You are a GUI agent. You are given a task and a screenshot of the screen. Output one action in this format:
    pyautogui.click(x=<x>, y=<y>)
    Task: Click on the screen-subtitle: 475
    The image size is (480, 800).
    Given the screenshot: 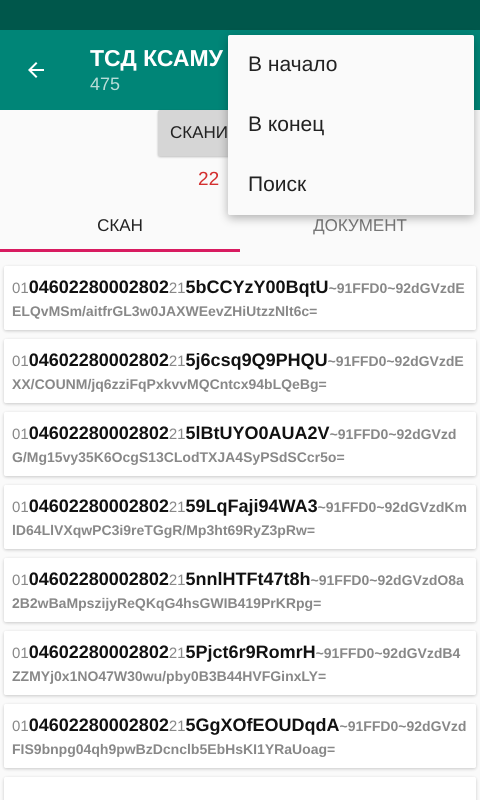 What is the action you would take?
    pyautogui.click(x=106, y=84)
    